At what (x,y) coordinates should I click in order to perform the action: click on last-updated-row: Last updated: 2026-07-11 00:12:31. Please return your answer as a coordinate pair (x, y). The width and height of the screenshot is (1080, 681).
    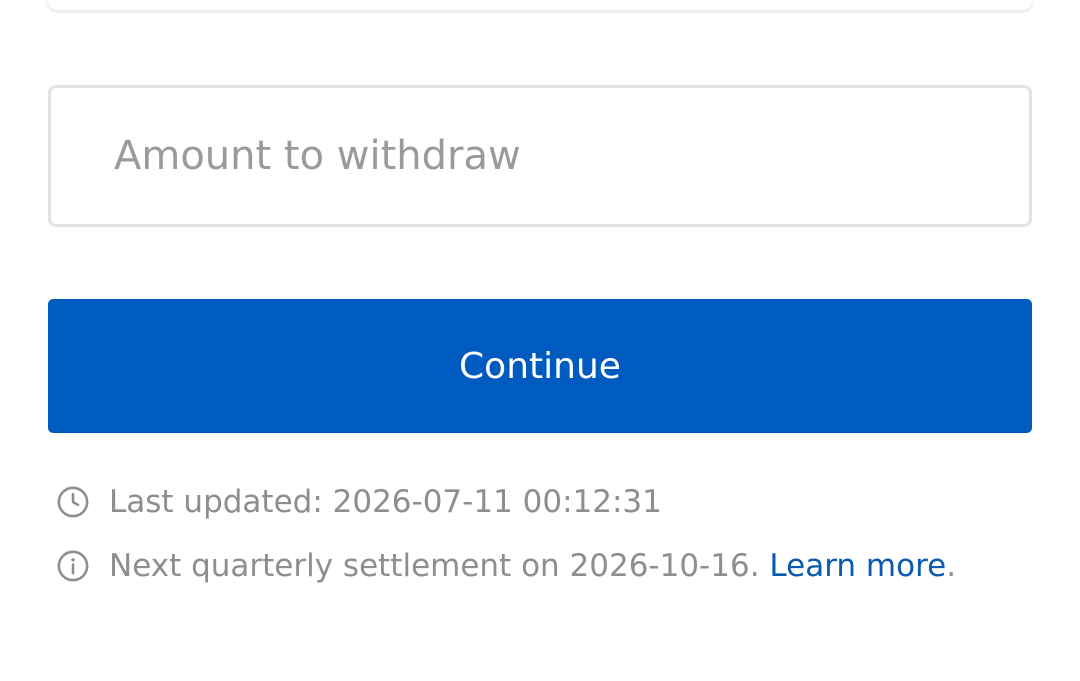
    Looking at the image, I should click on (359, 502).